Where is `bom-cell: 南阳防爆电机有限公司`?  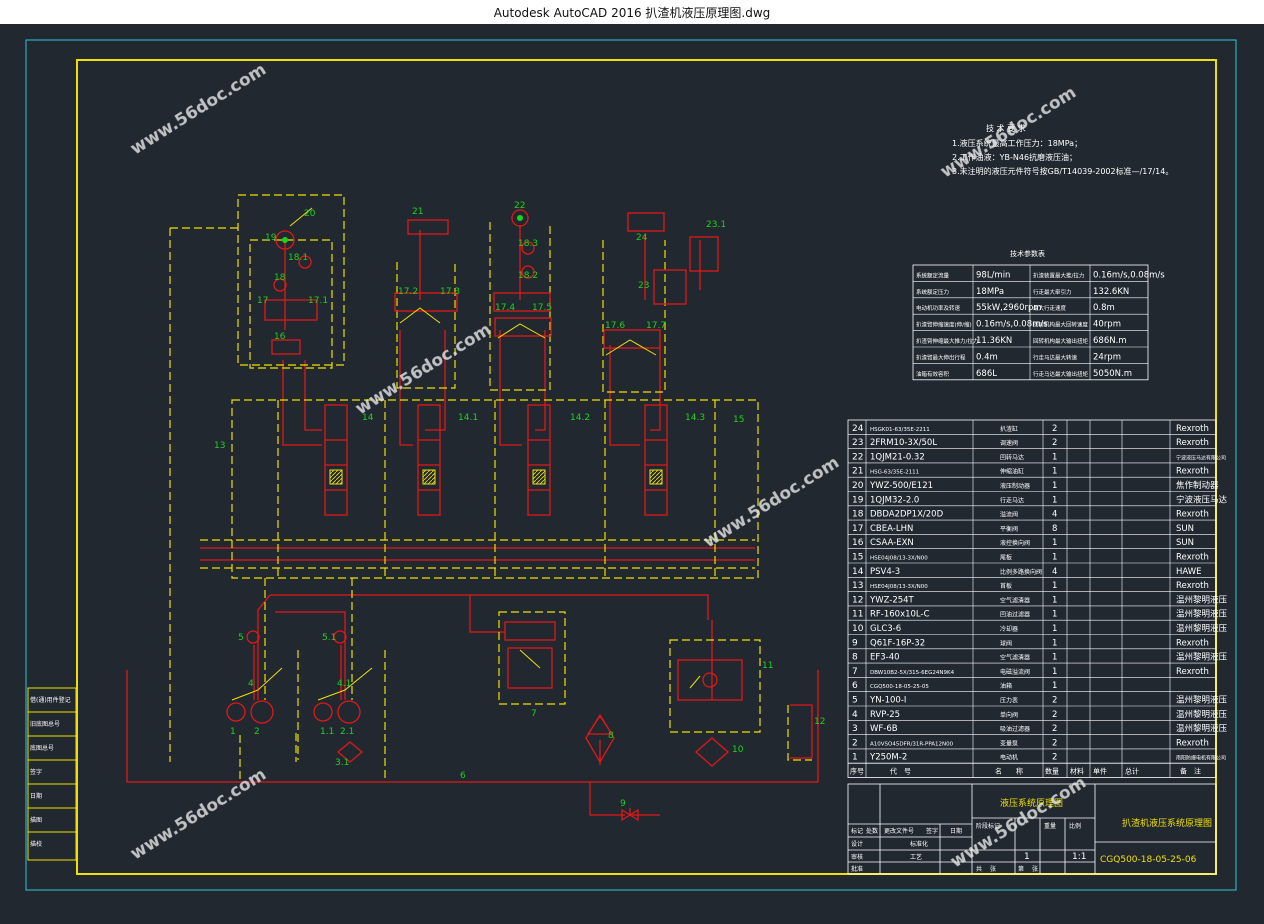 bom-cell: 南阳防爆电机有限公司 is located at coordinates (1201, 758).